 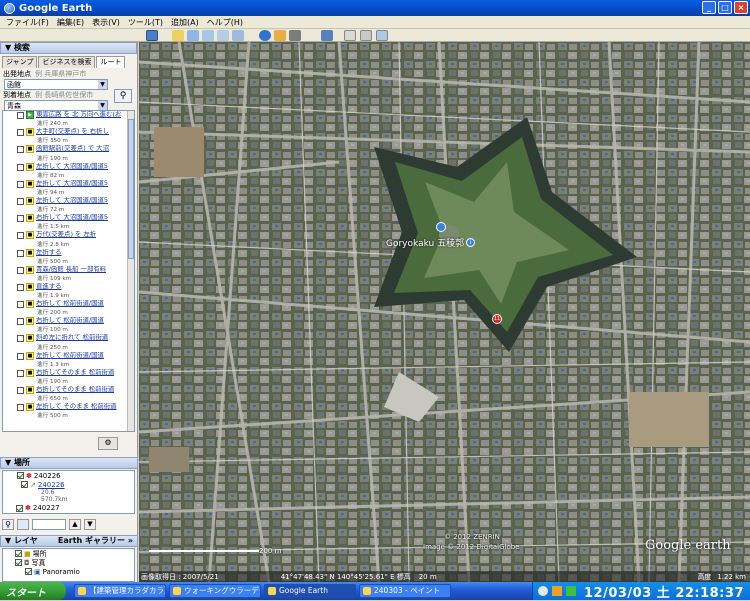 What do you see at coordinates (20, 62) in the screenshot?
I see `tab-jump: ジャンプ` at bounding box center [20, 62].